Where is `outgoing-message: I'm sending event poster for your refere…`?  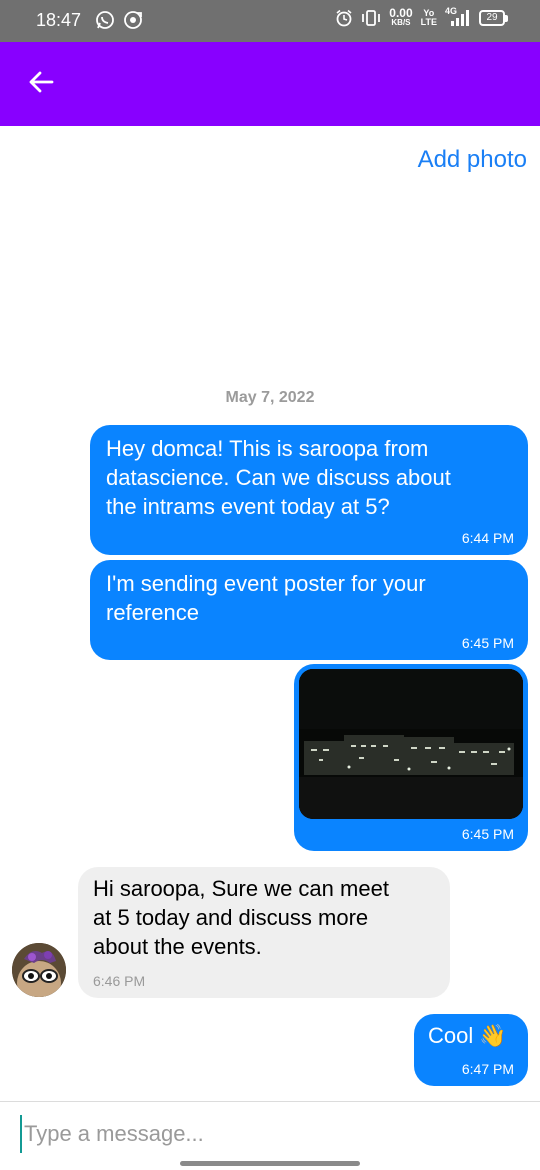 outgoing-message: I'm sending event poster for your refere… is located at coordinates (309, 610).